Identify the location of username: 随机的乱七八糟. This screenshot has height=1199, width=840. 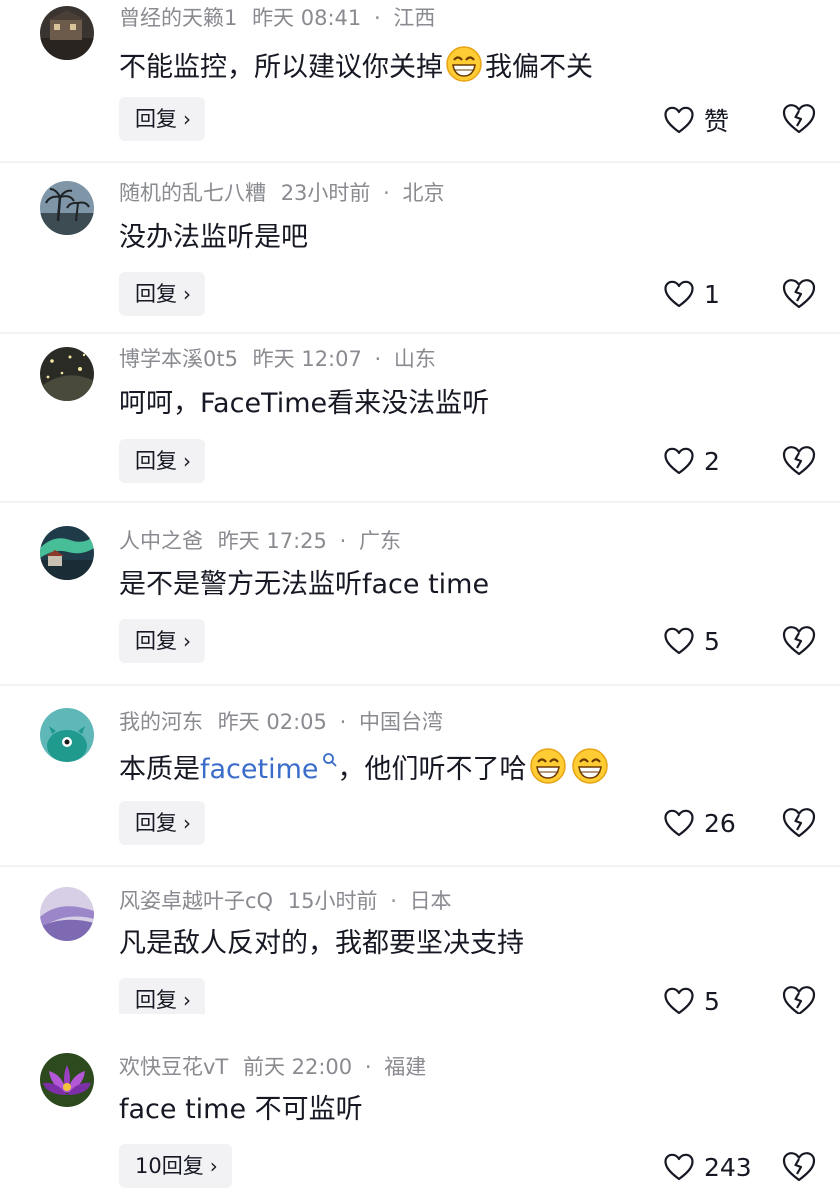
(192, 193).